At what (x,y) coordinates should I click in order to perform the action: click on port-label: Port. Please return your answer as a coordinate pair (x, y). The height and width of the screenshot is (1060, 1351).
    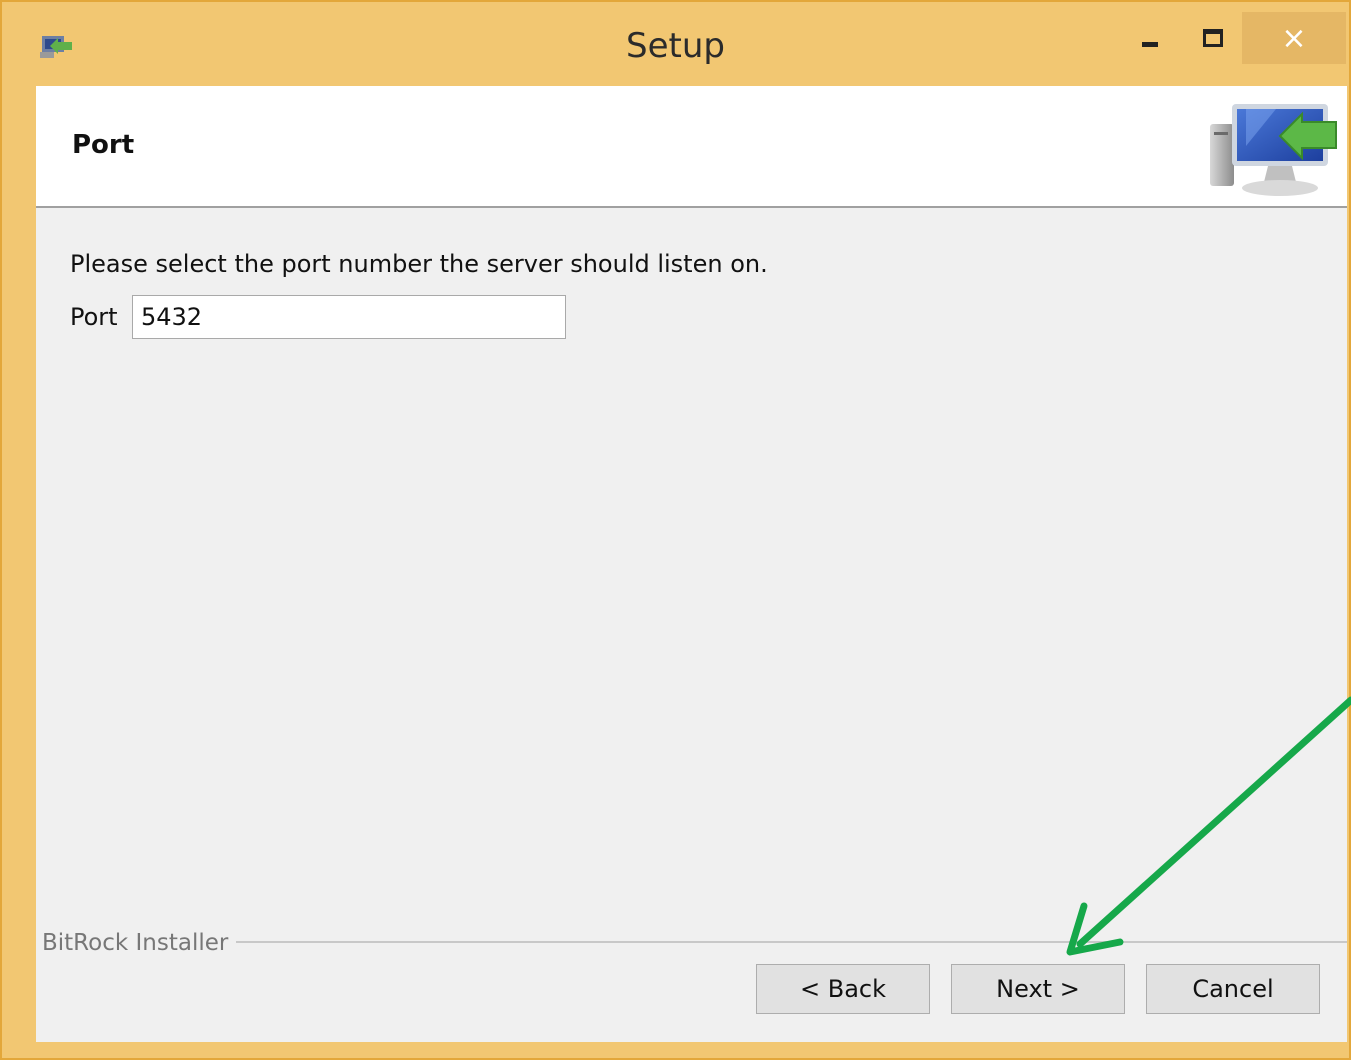
    Looking at the image, I should click on (94, 317).